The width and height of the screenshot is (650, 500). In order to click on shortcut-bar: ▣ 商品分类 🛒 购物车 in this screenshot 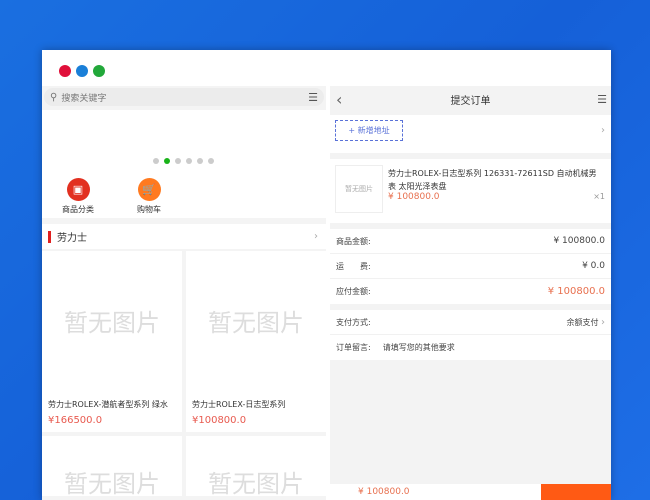, I will do `click(184, 195)`.